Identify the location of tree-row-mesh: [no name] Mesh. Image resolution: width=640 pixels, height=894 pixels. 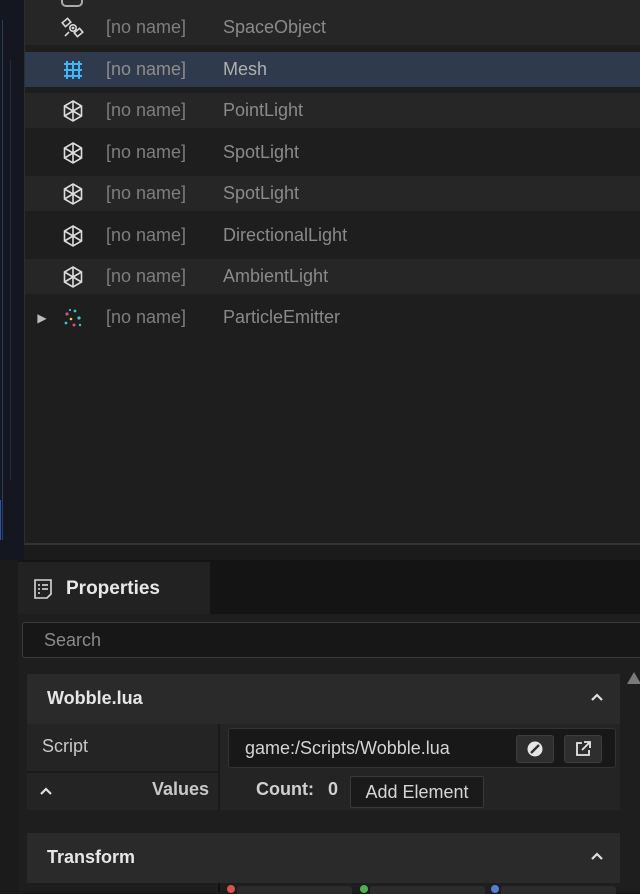
(332, 69).